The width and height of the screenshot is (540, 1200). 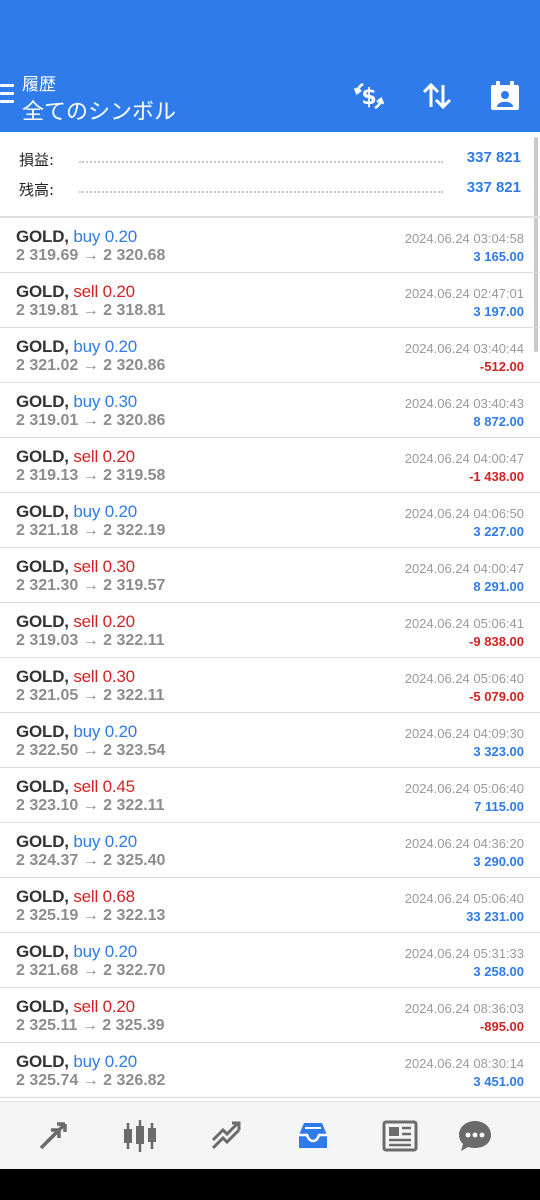 What do you see at coordinates (313, 1136) in the screenshot?
I see `nav-history` at bounding box center [313, 1136].